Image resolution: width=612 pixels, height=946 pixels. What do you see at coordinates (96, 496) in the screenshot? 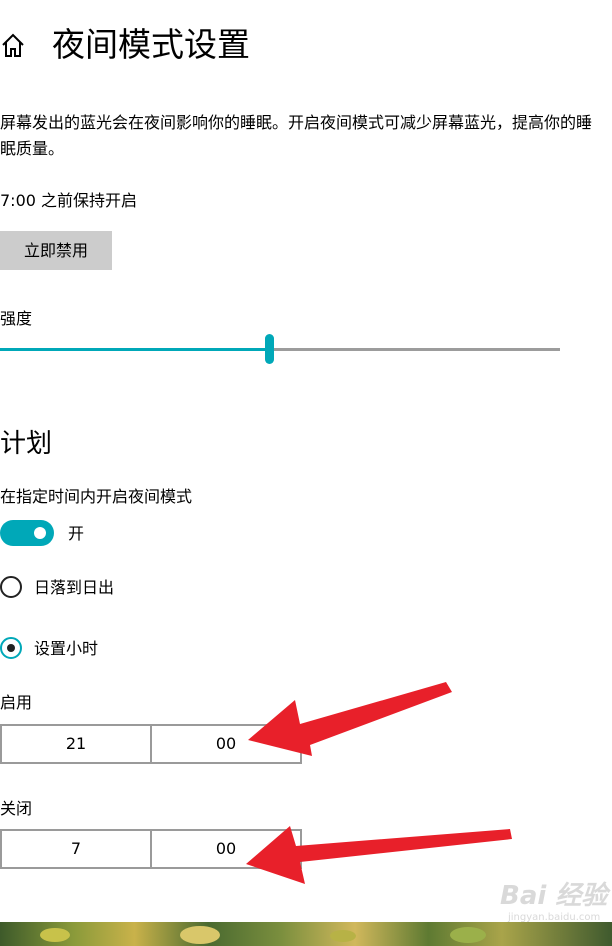
I see `schedule-toggle-label: 在指定时间内开启夜间模式` at bounding box center [96, 496].